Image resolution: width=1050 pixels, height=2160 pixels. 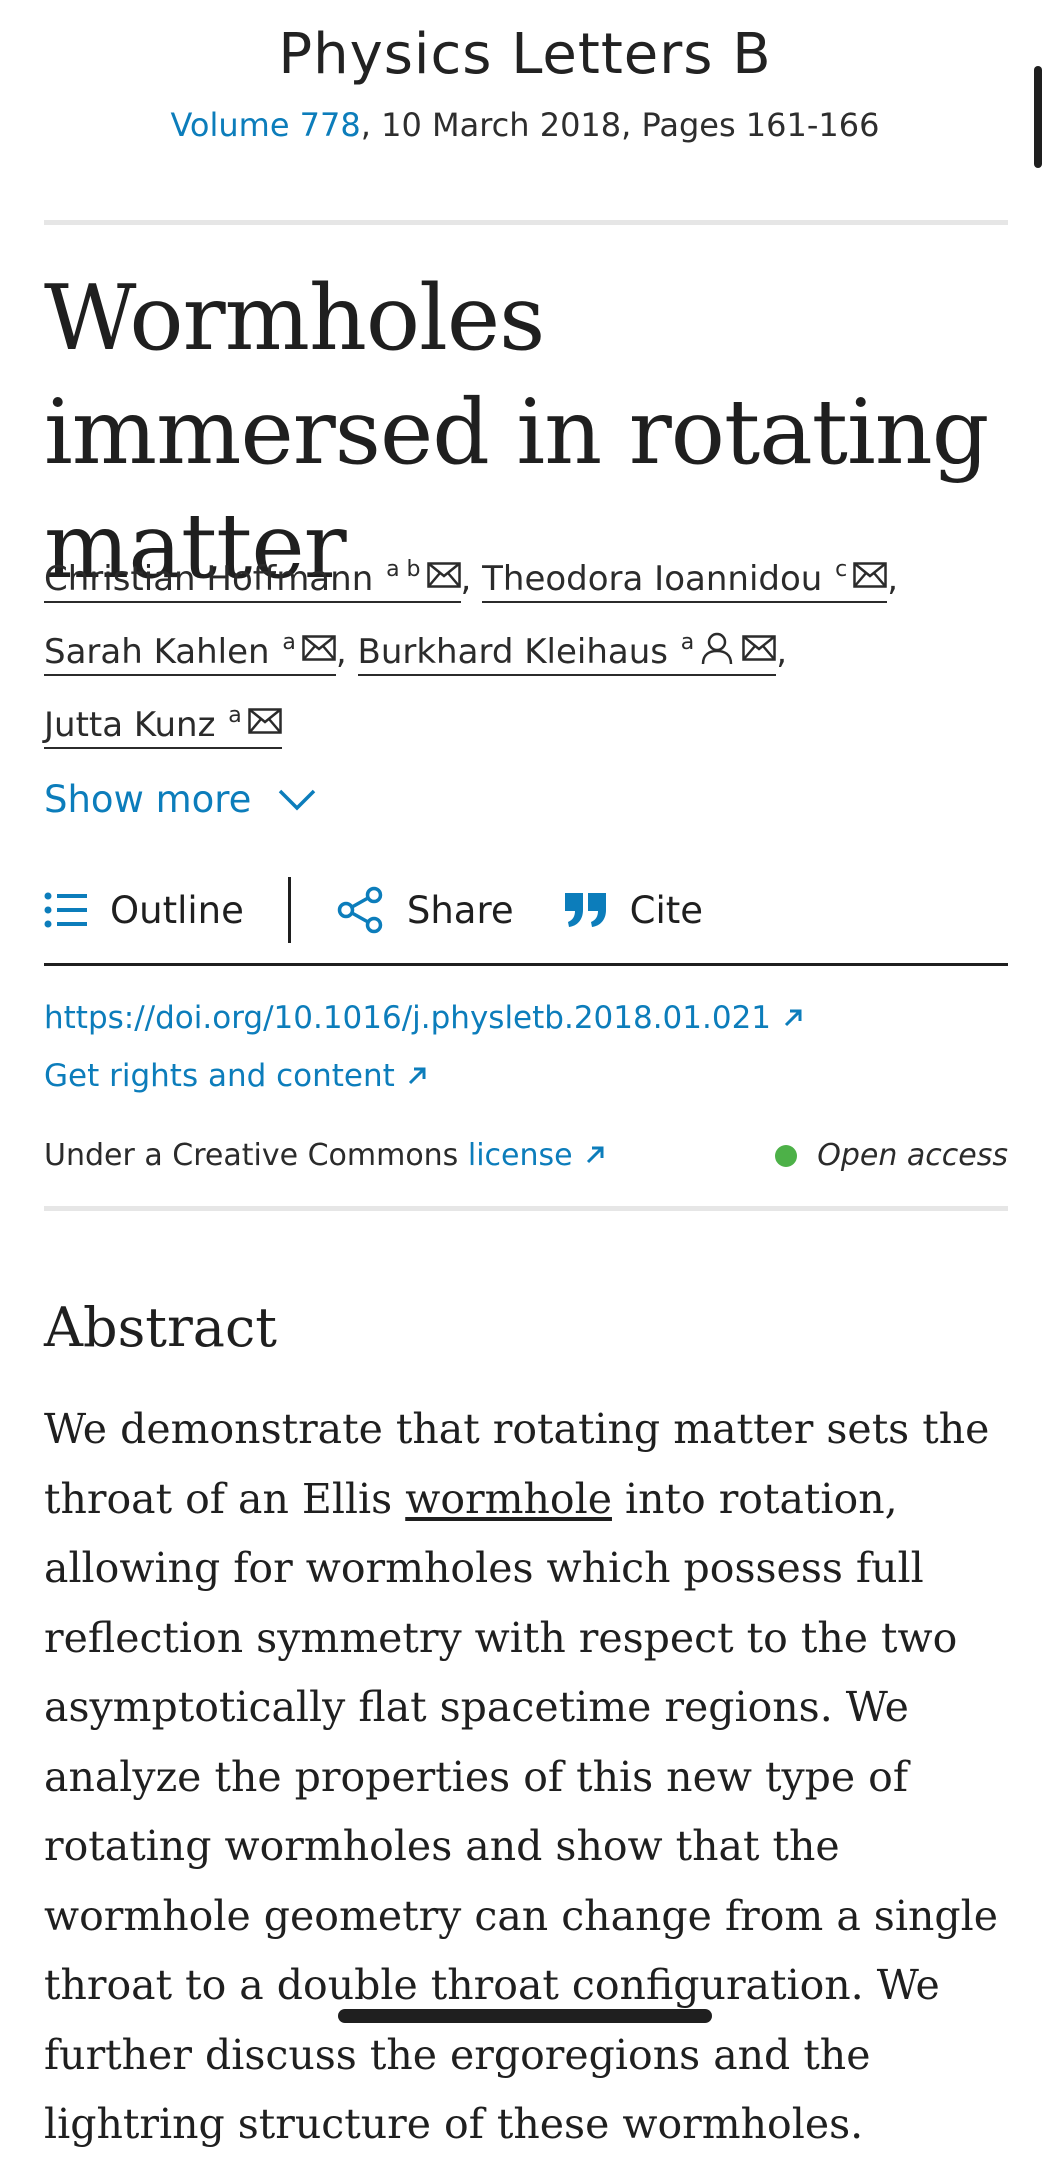 What do you see at coordinates (460, 910) in the screenshot?
I see `share-label: Share` at bounding box center [460, 910].